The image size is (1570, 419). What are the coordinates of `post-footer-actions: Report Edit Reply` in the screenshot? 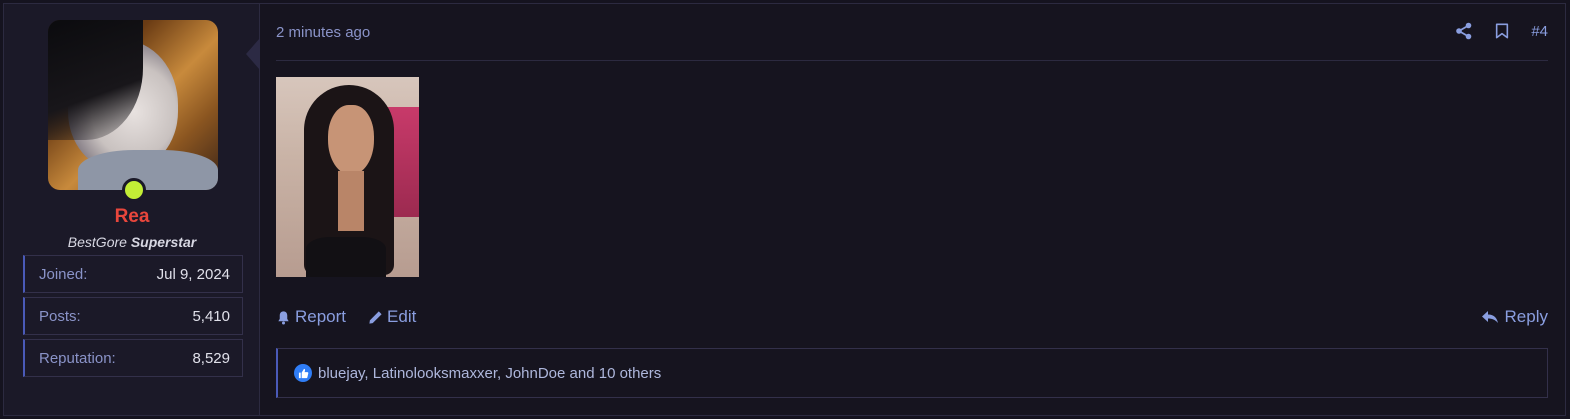 It's located at (912, 317).